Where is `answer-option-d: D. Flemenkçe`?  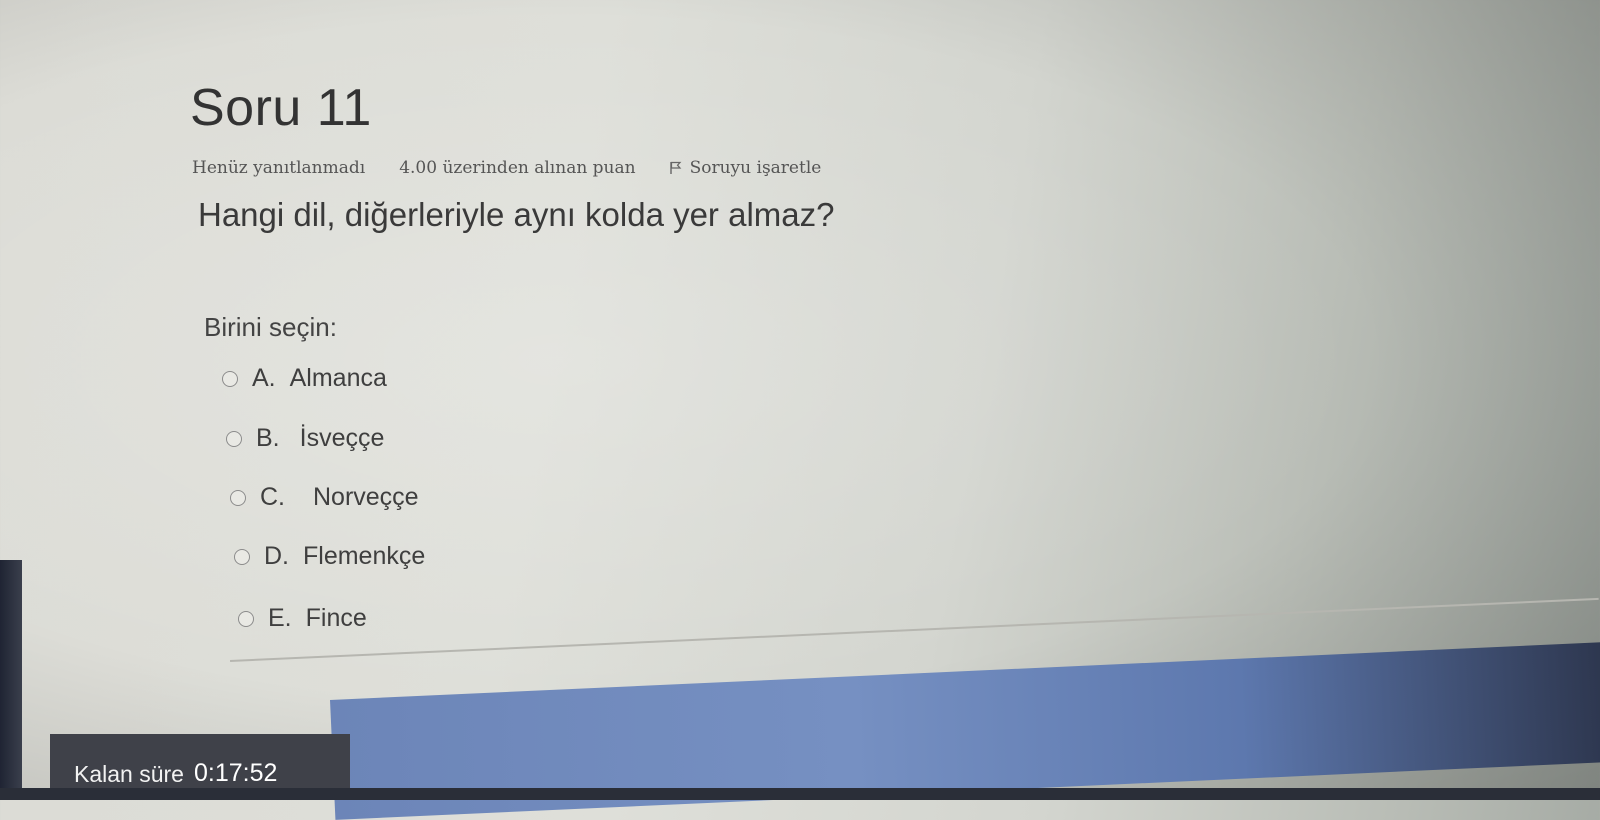 answer-option-d: D. Flemenkçe is located at coordinates (329, 556).